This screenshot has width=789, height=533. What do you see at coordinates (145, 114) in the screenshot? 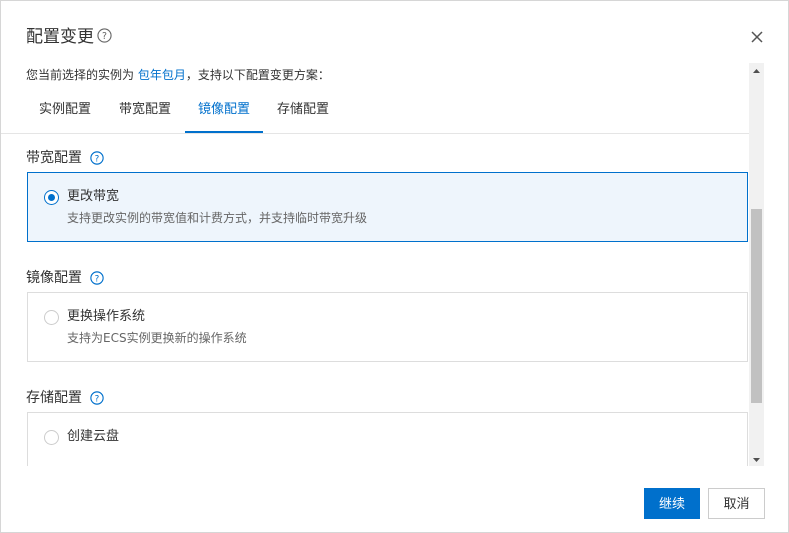
I see `tab-bandwidth-config: 带宽配置` at bounding box center [145, 114].